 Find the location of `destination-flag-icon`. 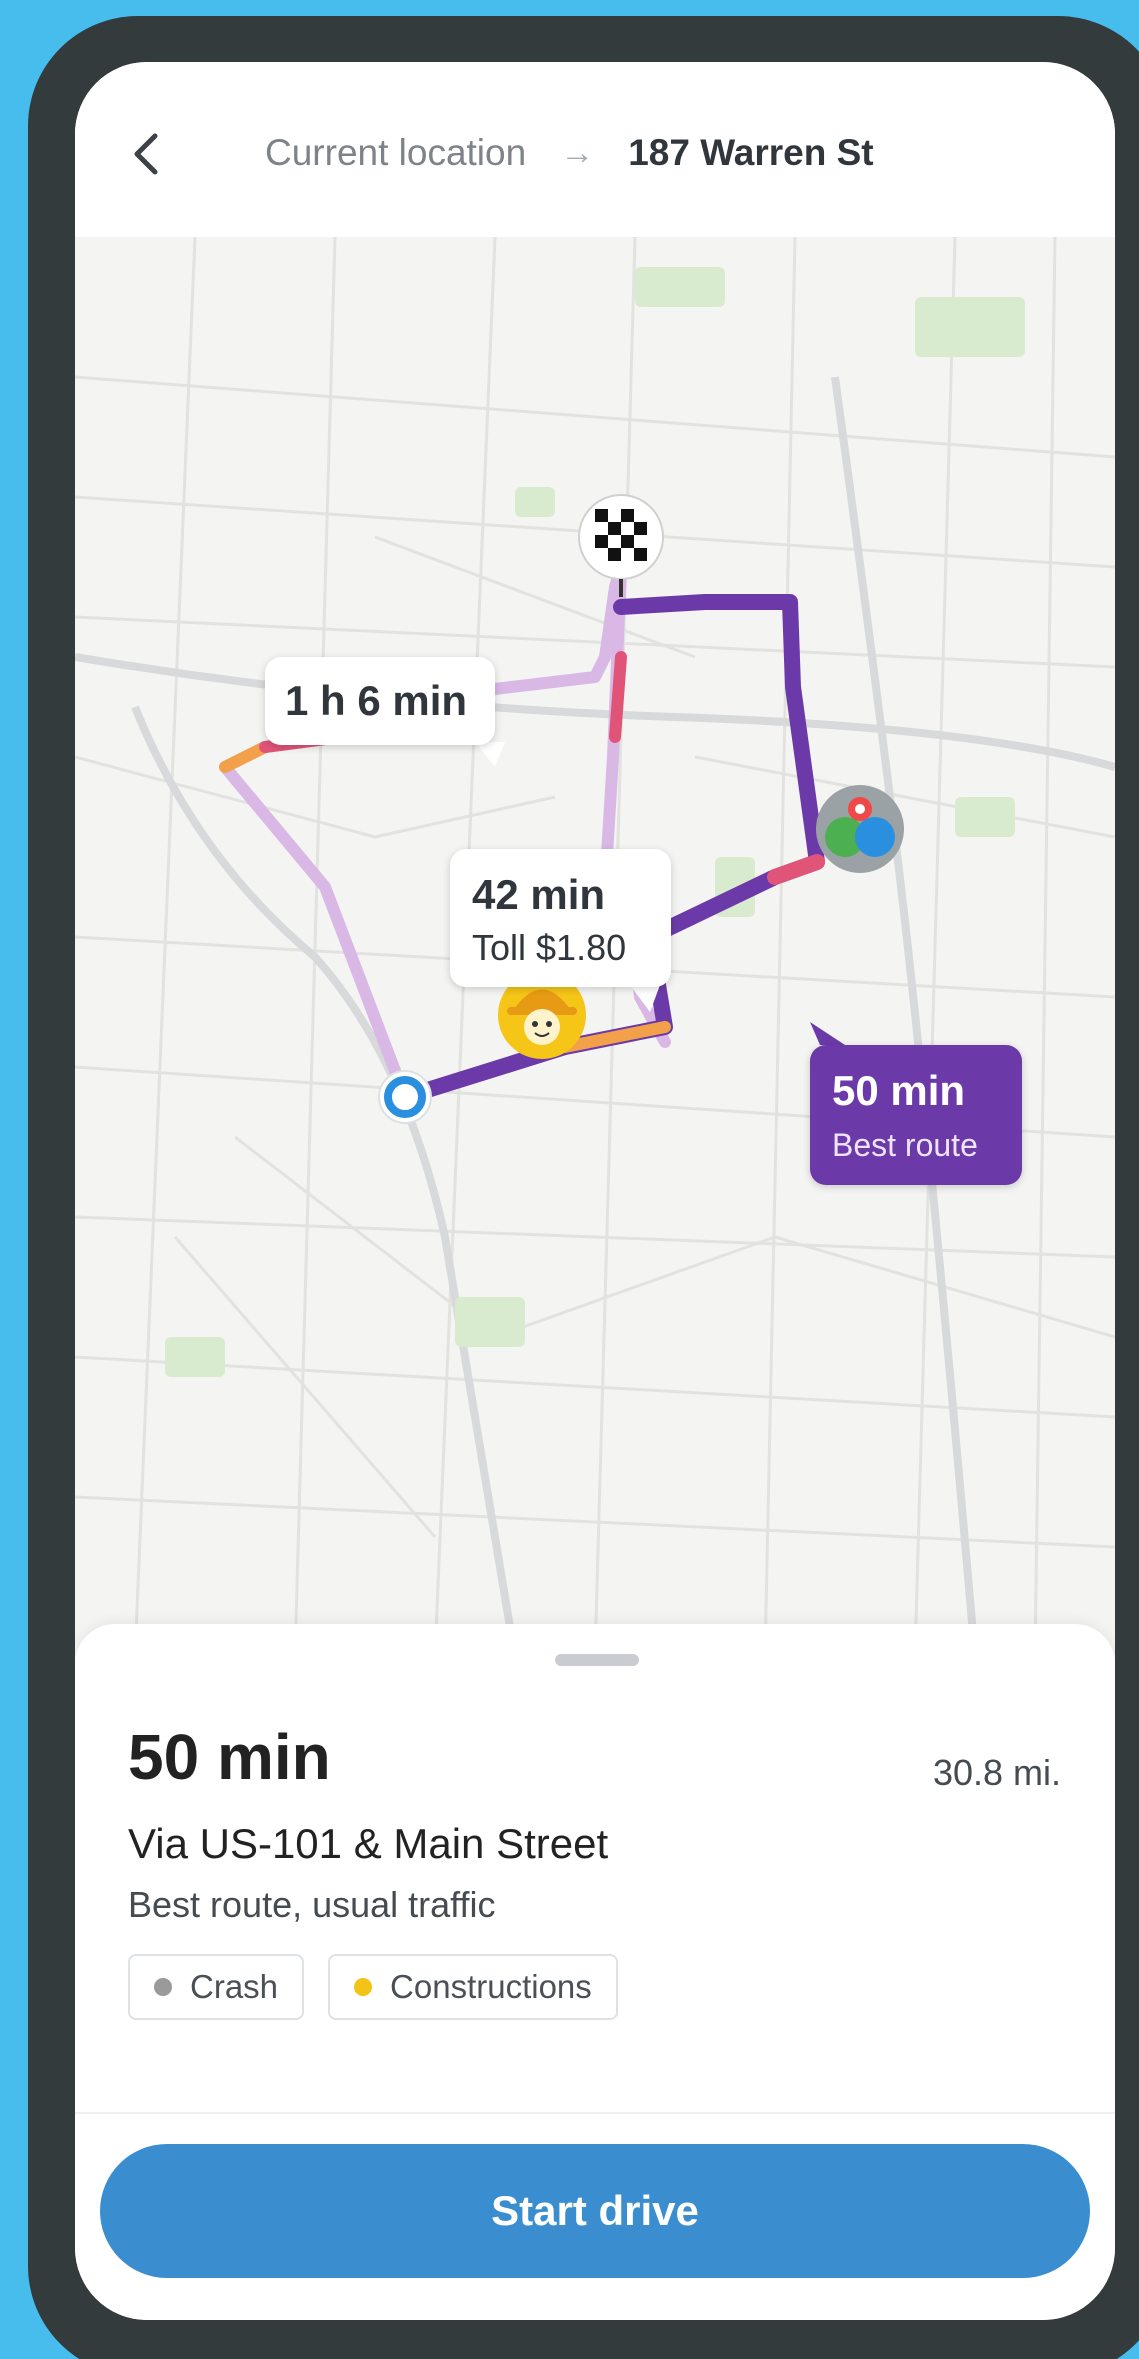

destination-flag-icon is located at coordinates (621, 545).